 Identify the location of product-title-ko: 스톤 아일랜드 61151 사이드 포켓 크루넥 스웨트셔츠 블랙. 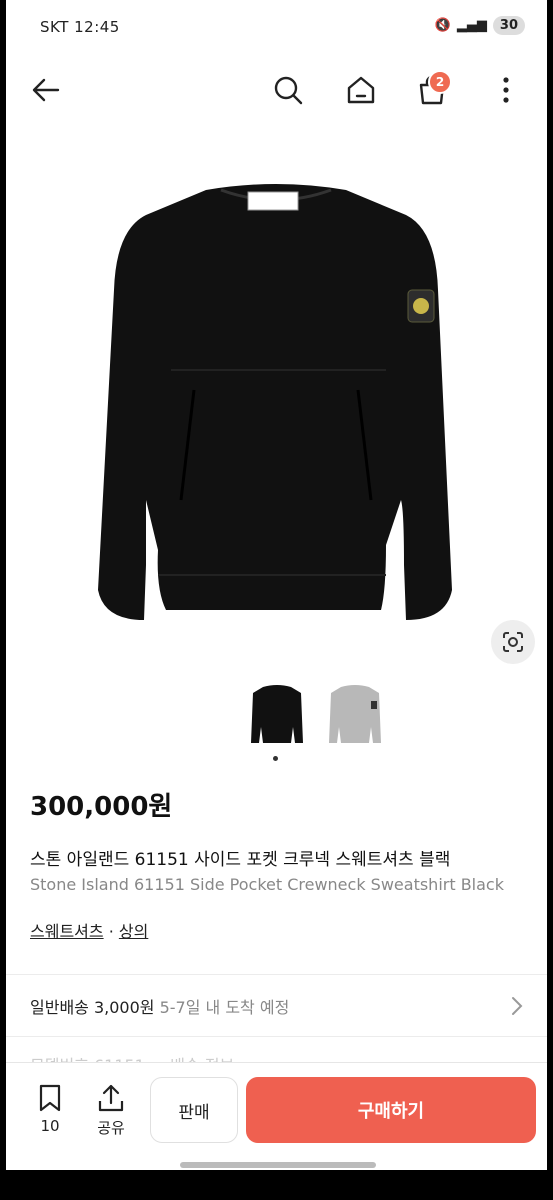
(240, 860).